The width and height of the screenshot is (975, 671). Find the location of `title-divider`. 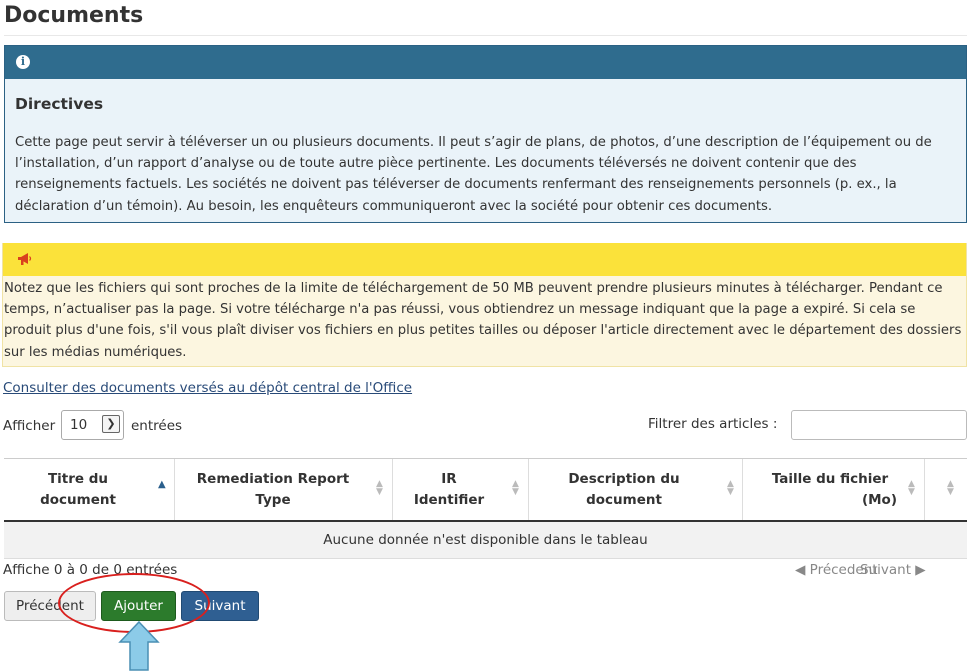

title-divider is located at coordinates (485, 35).